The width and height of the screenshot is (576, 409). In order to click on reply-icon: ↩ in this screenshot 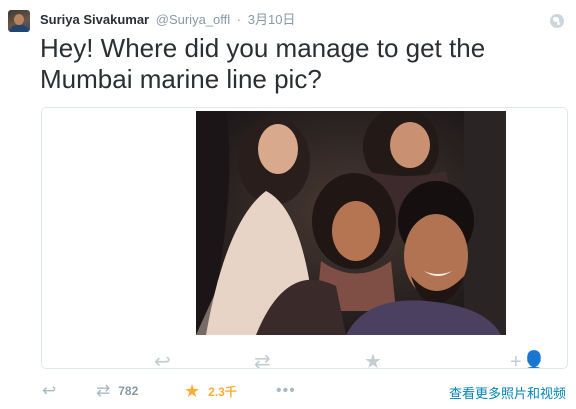, I will do `click(49, 390)`.